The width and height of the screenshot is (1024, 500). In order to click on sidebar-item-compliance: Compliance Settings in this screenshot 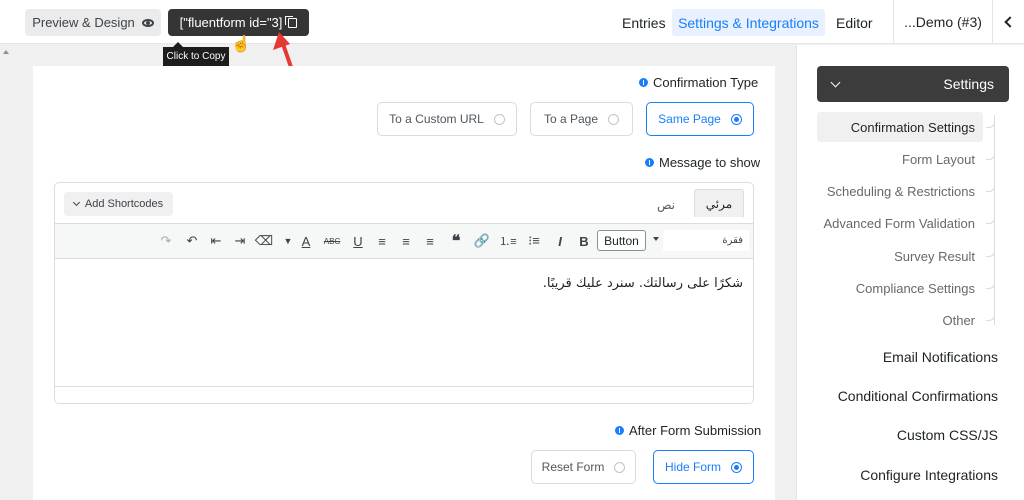, I will do `click(900, 288)`.